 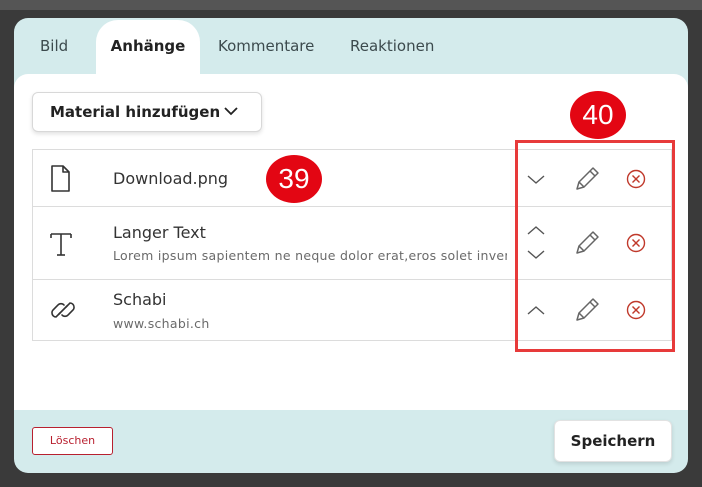 I want to click on link-icon, so click(x=63, y=310).